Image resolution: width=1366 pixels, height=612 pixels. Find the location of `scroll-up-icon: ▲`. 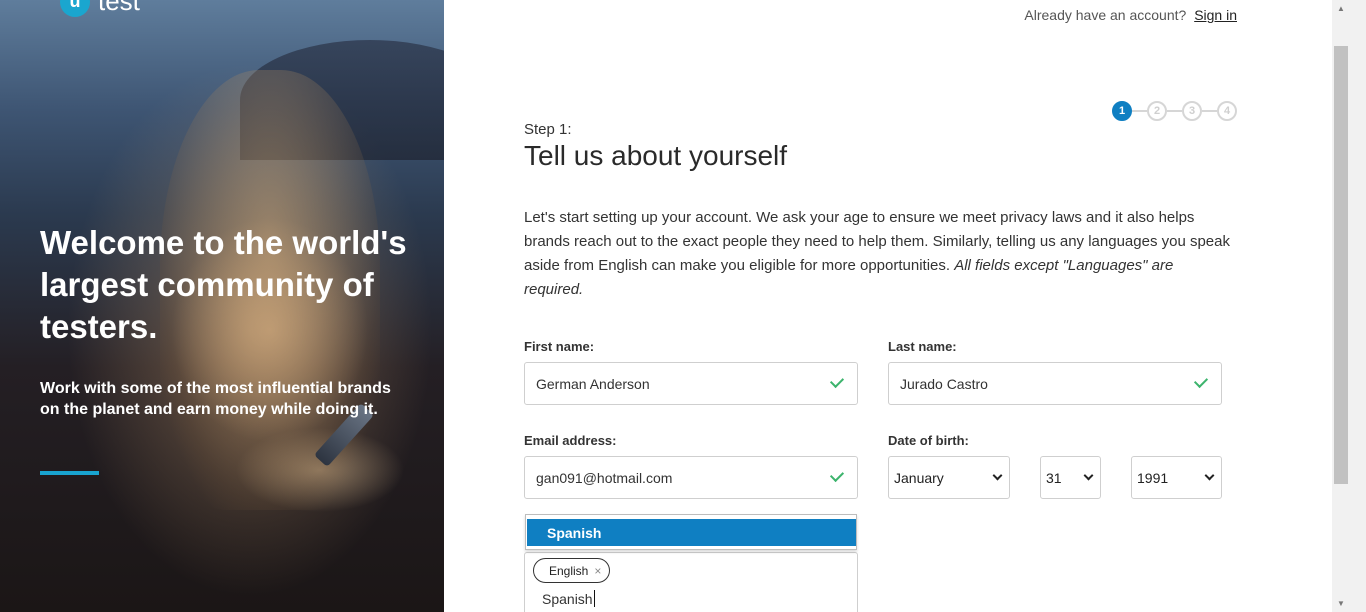

scroll-up-icon: ▲ is located at coordinates (1341, 8).